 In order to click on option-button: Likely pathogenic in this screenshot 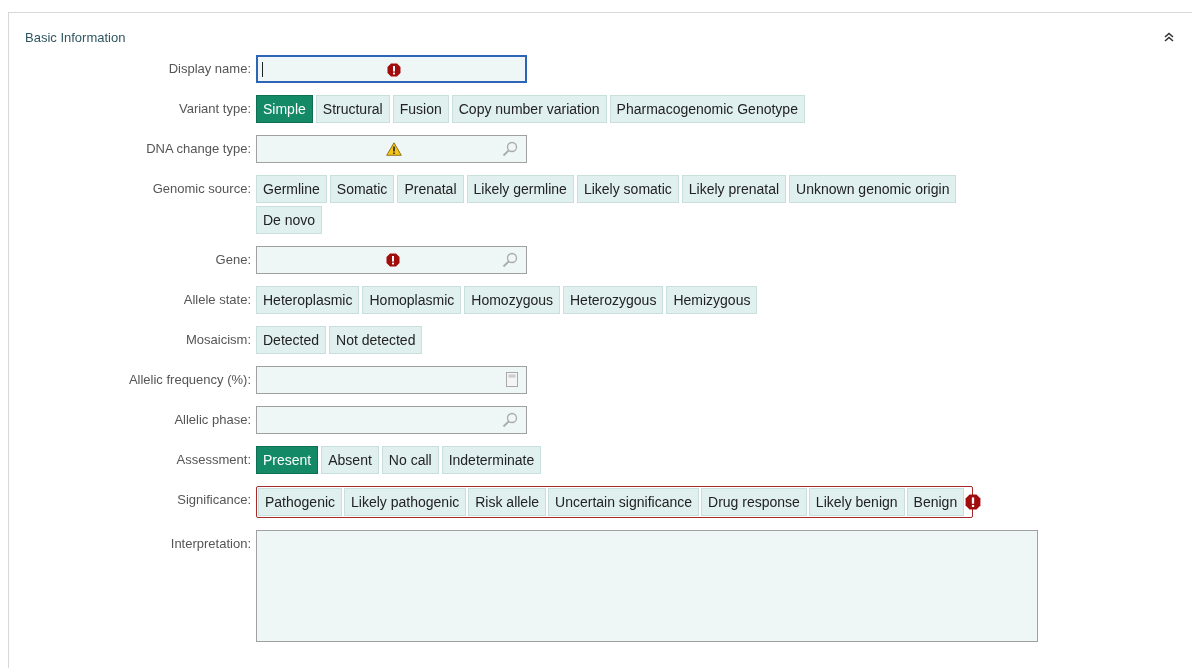, I will do `click(405, 502)`.